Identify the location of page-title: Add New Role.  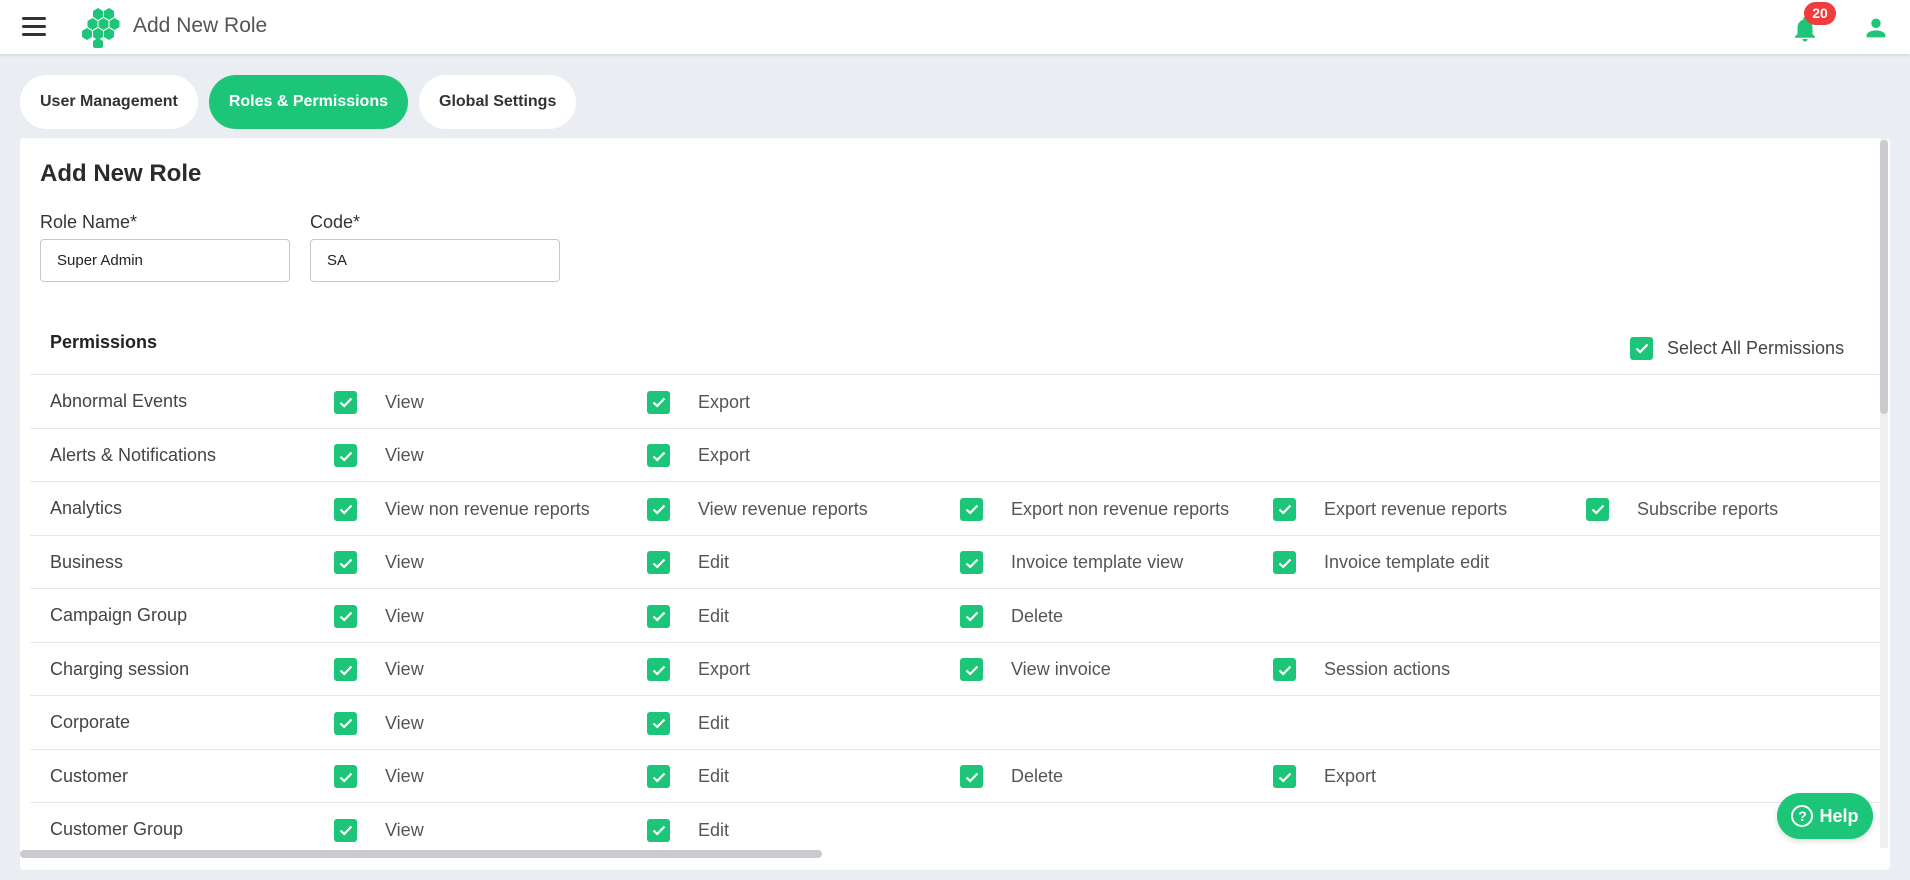
(121, 173).